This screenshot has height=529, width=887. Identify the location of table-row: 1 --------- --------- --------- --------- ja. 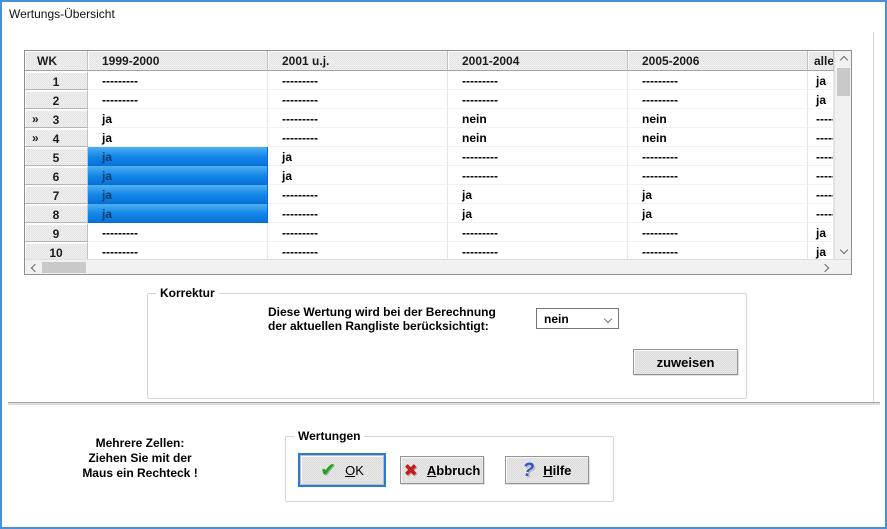
(429, 80).